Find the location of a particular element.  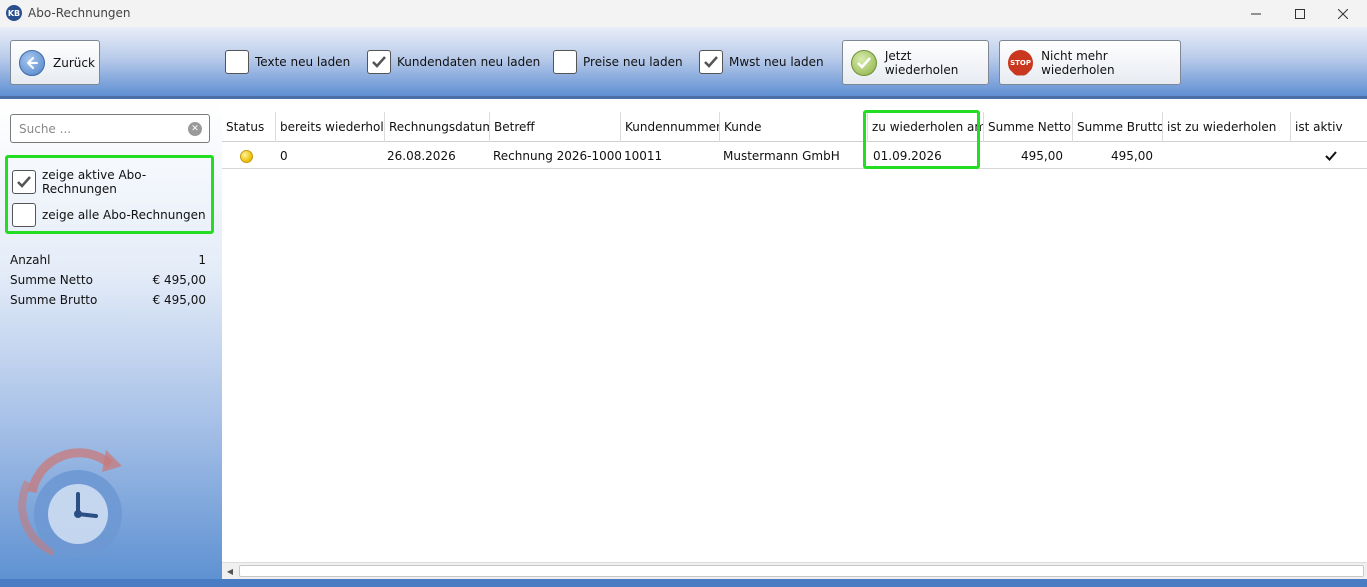

reload-customer-data-checkbox: Kundendaten neu laden is located at coordinates (453, 62).